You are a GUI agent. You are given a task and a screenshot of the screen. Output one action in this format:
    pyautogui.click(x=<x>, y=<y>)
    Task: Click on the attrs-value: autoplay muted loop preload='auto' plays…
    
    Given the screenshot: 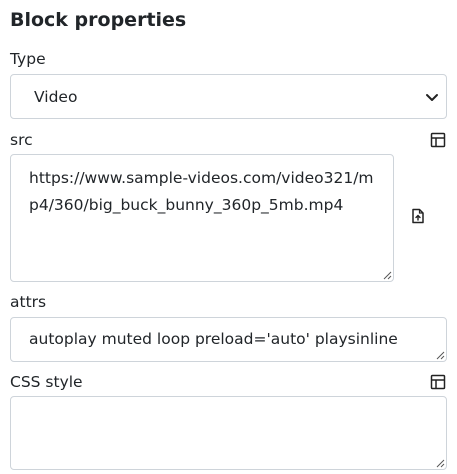 What is the action you would take?
    pyautogui.click(x=213, y=339)
    